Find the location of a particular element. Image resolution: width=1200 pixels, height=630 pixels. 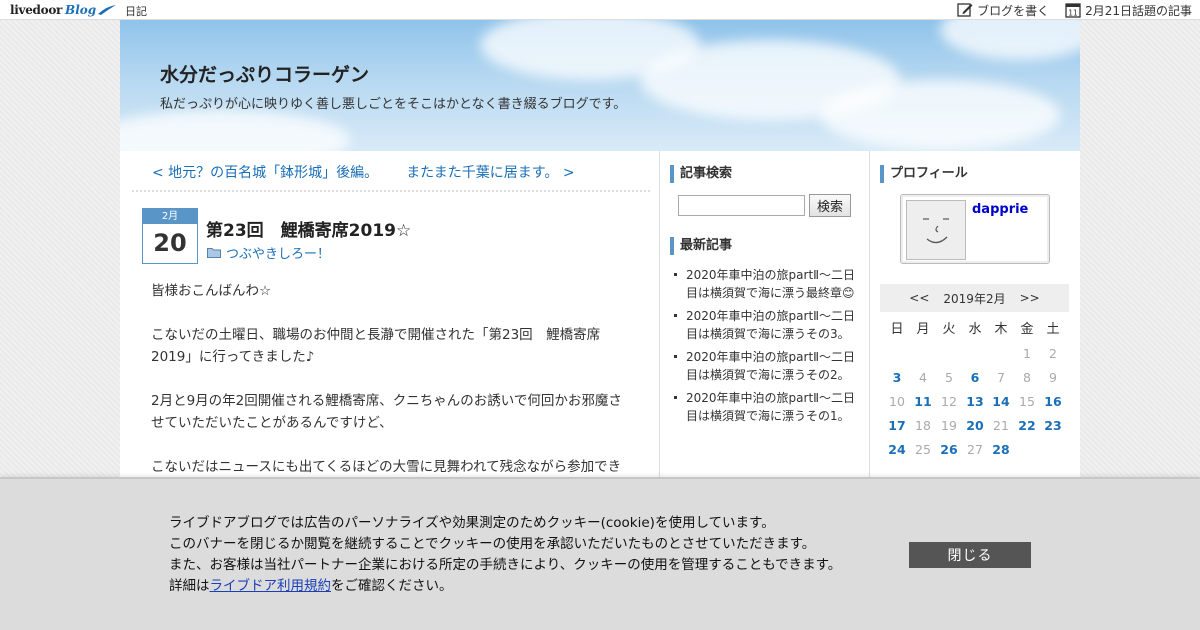

calendar-weekday: 木 is located at coordinates (1001, 329).